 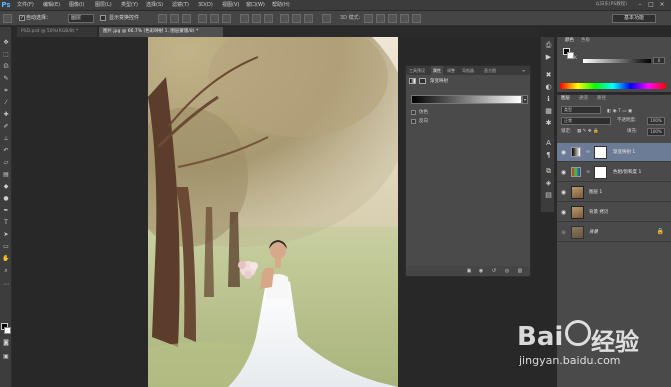 I want to click on type-tool-icon: T, so click(x=6, y=223).